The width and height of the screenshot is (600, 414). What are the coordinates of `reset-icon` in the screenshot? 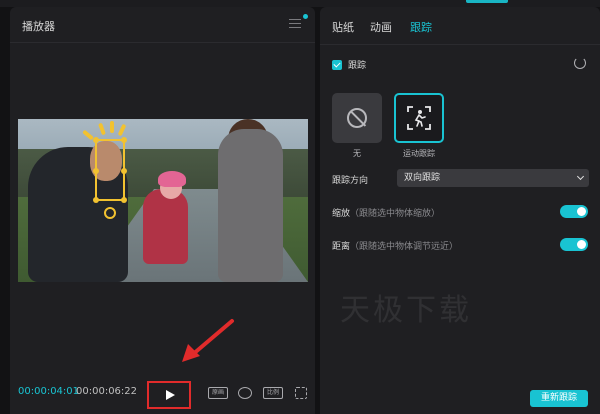 It's located at (580, 63).